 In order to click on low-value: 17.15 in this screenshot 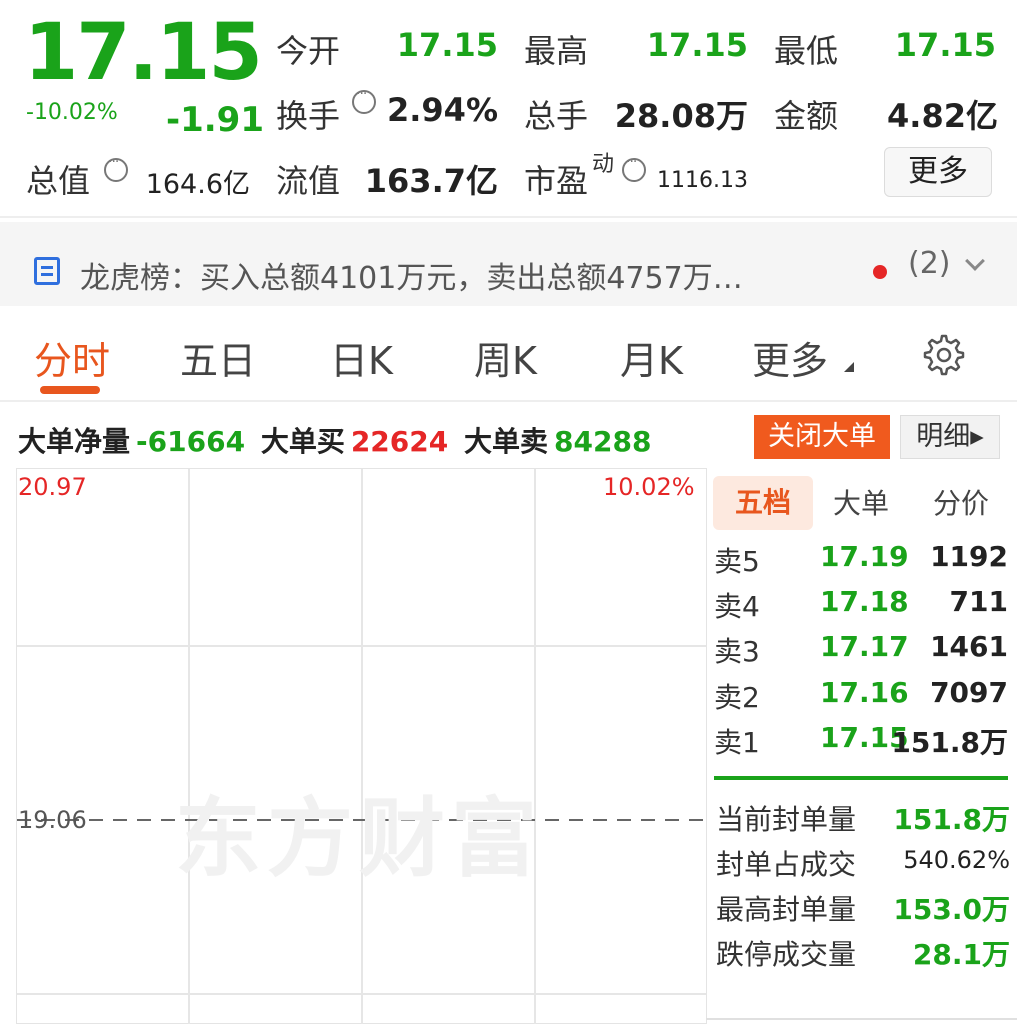, I will do `click(945, 45)`.